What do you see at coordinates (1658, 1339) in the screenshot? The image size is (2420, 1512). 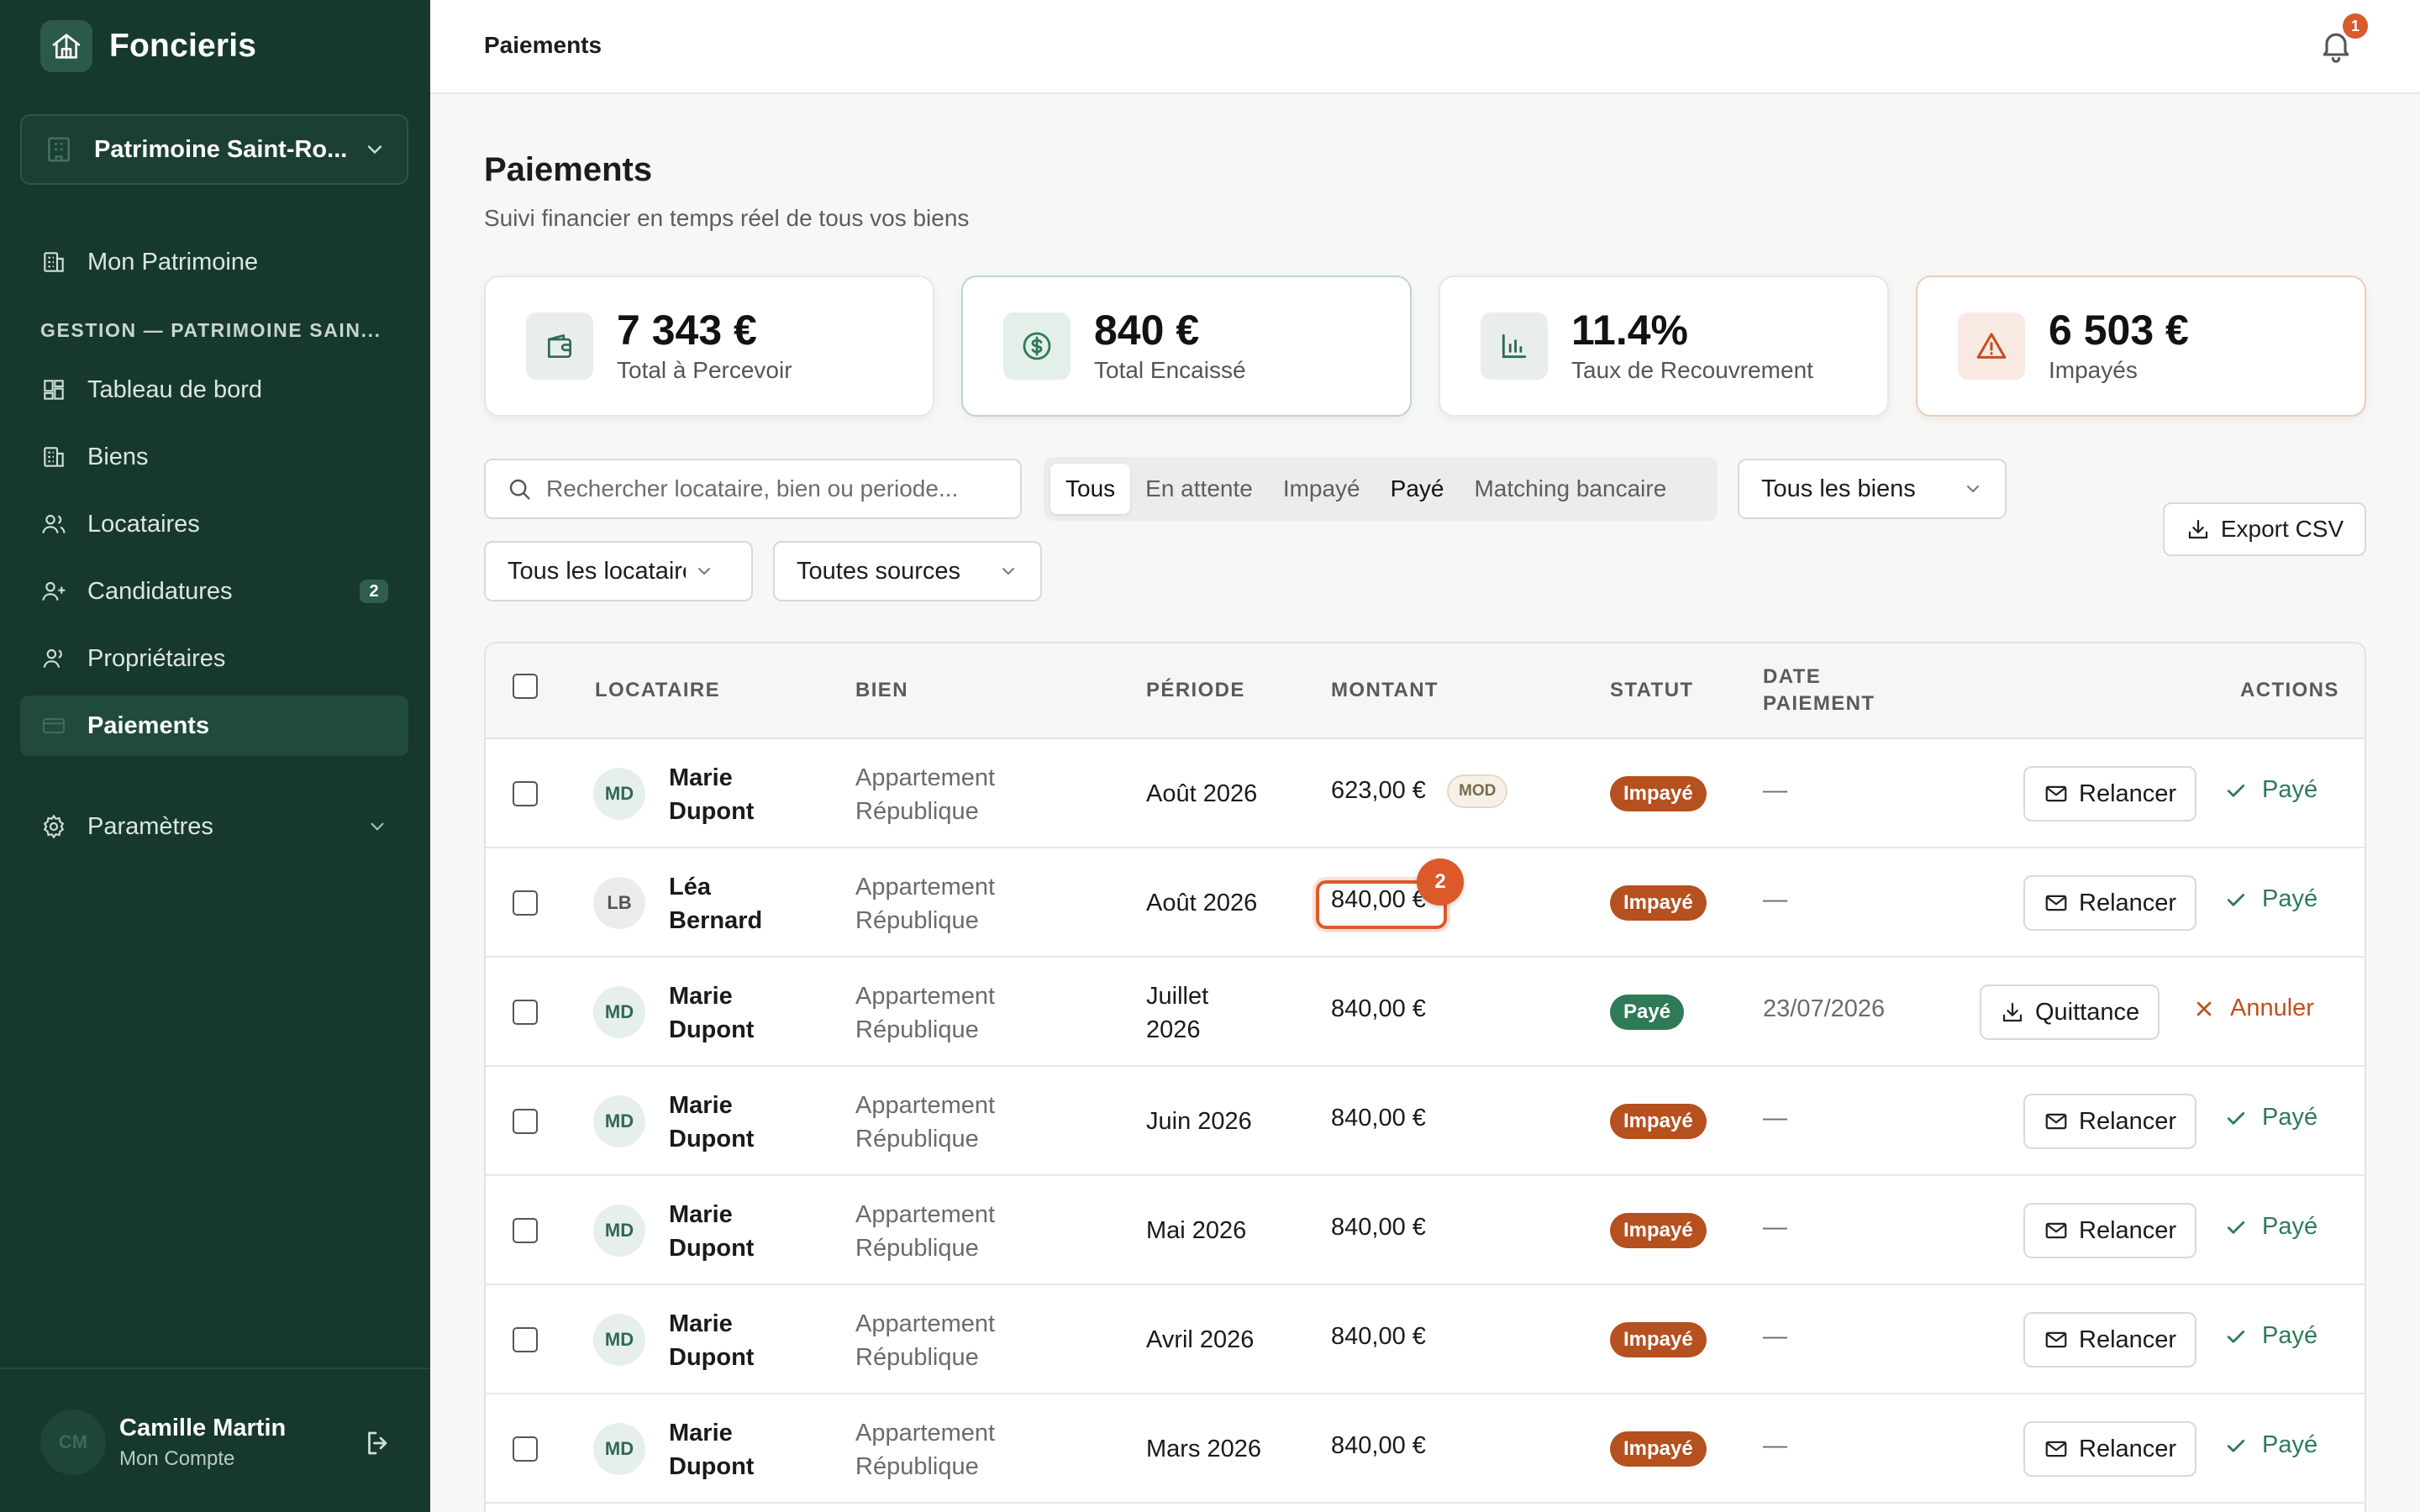 I see `status-badge: Impayé` at bounding box center [1658, 1339].